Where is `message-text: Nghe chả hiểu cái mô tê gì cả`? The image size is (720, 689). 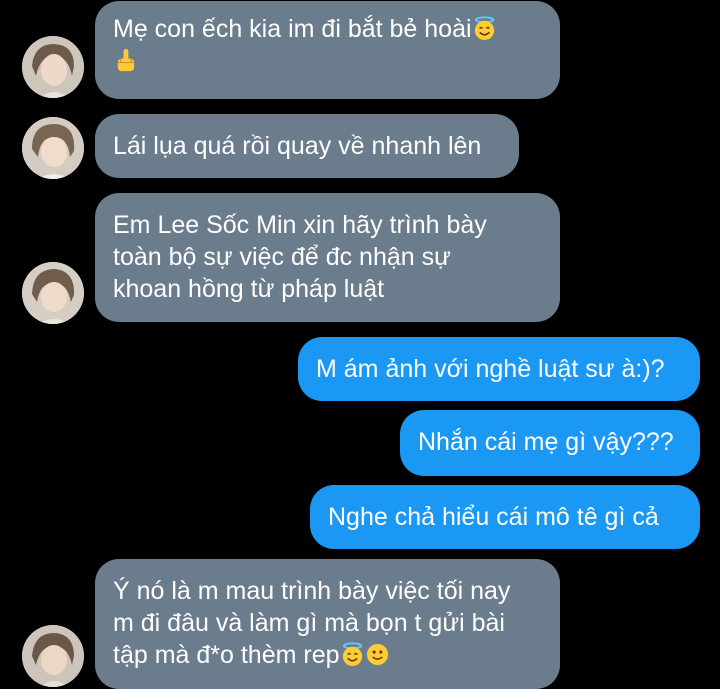 message-text: Nghe chả hiểu cái mô tê gì cả is located at coordinates (493, 517).